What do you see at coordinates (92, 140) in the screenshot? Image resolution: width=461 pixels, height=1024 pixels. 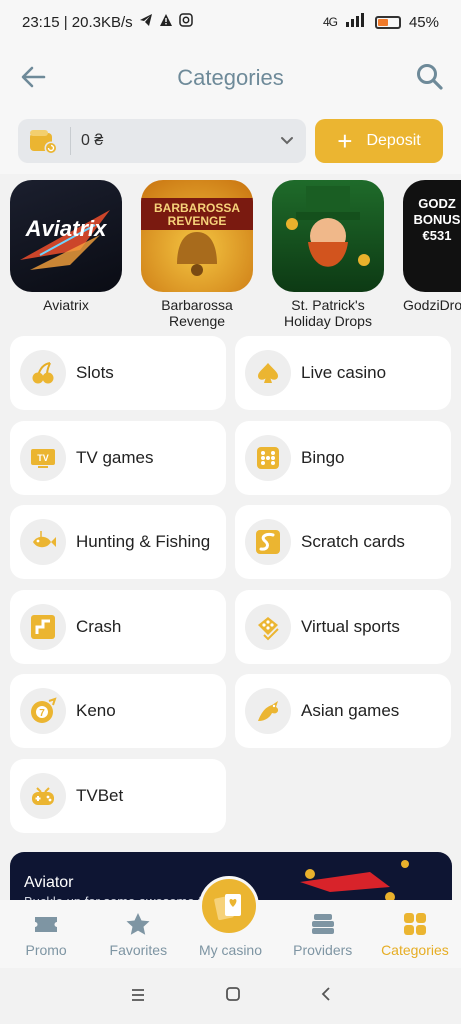 I see `balance-value: 0 ₴` at bounding box center [92, 140].